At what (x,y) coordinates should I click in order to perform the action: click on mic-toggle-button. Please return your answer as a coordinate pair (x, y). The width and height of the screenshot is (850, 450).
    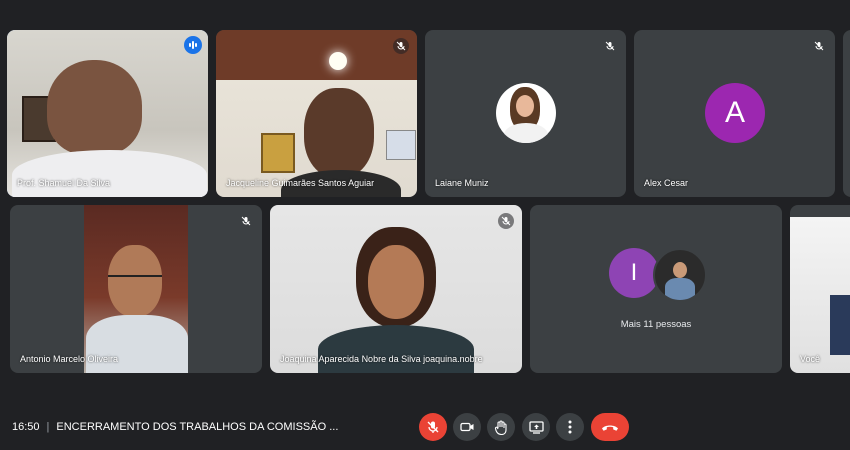
    Looking at the image, I should click on (433, 427).